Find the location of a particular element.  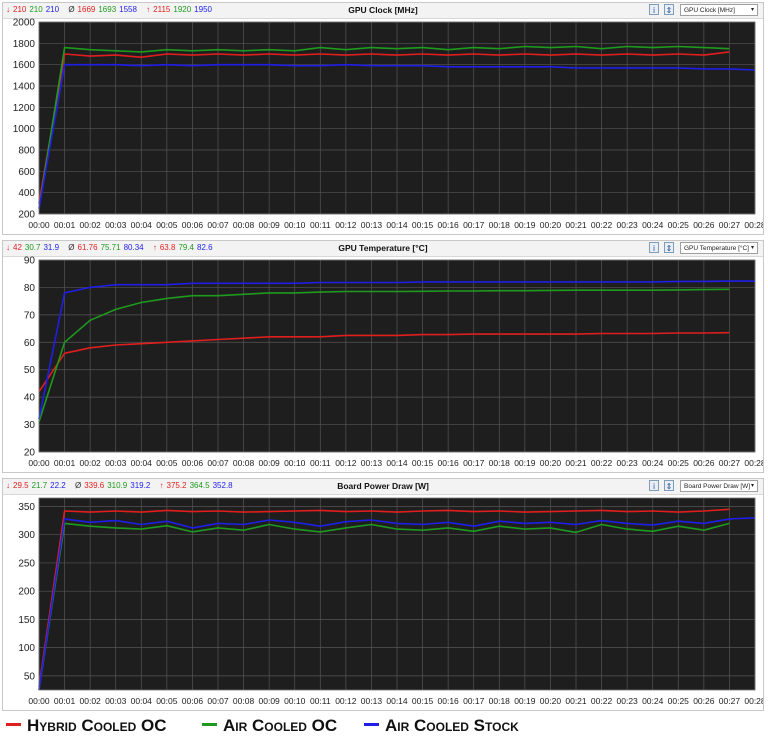

legend-label-air-stock: Air Cooled Stock is located at coordinates (452, 725).